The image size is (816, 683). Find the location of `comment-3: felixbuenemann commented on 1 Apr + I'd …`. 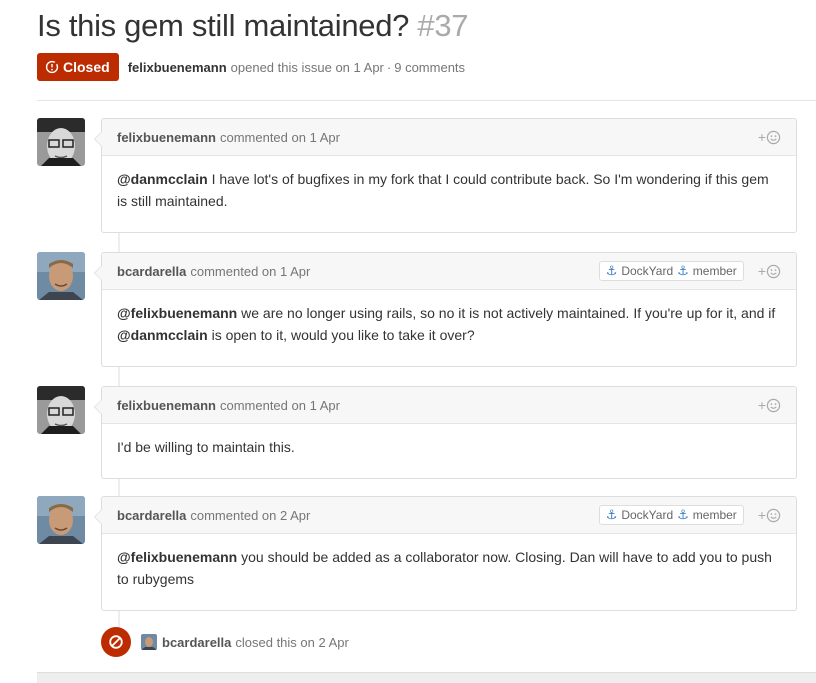

comment-3: felixbuenemann commented on 1 Apr + I'd … is located at coordinates (445, 432).